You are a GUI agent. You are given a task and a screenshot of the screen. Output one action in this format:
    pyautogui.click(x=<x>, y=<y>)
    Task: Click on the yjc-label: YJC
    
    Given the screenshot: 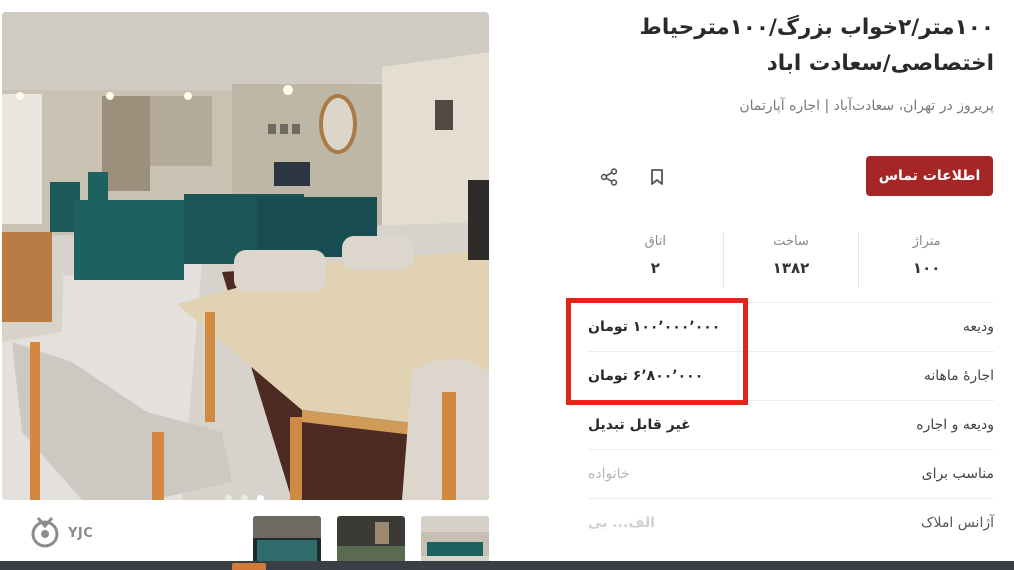 What is the action you would take?
    pyautogui.click(x=81, y=533)
    